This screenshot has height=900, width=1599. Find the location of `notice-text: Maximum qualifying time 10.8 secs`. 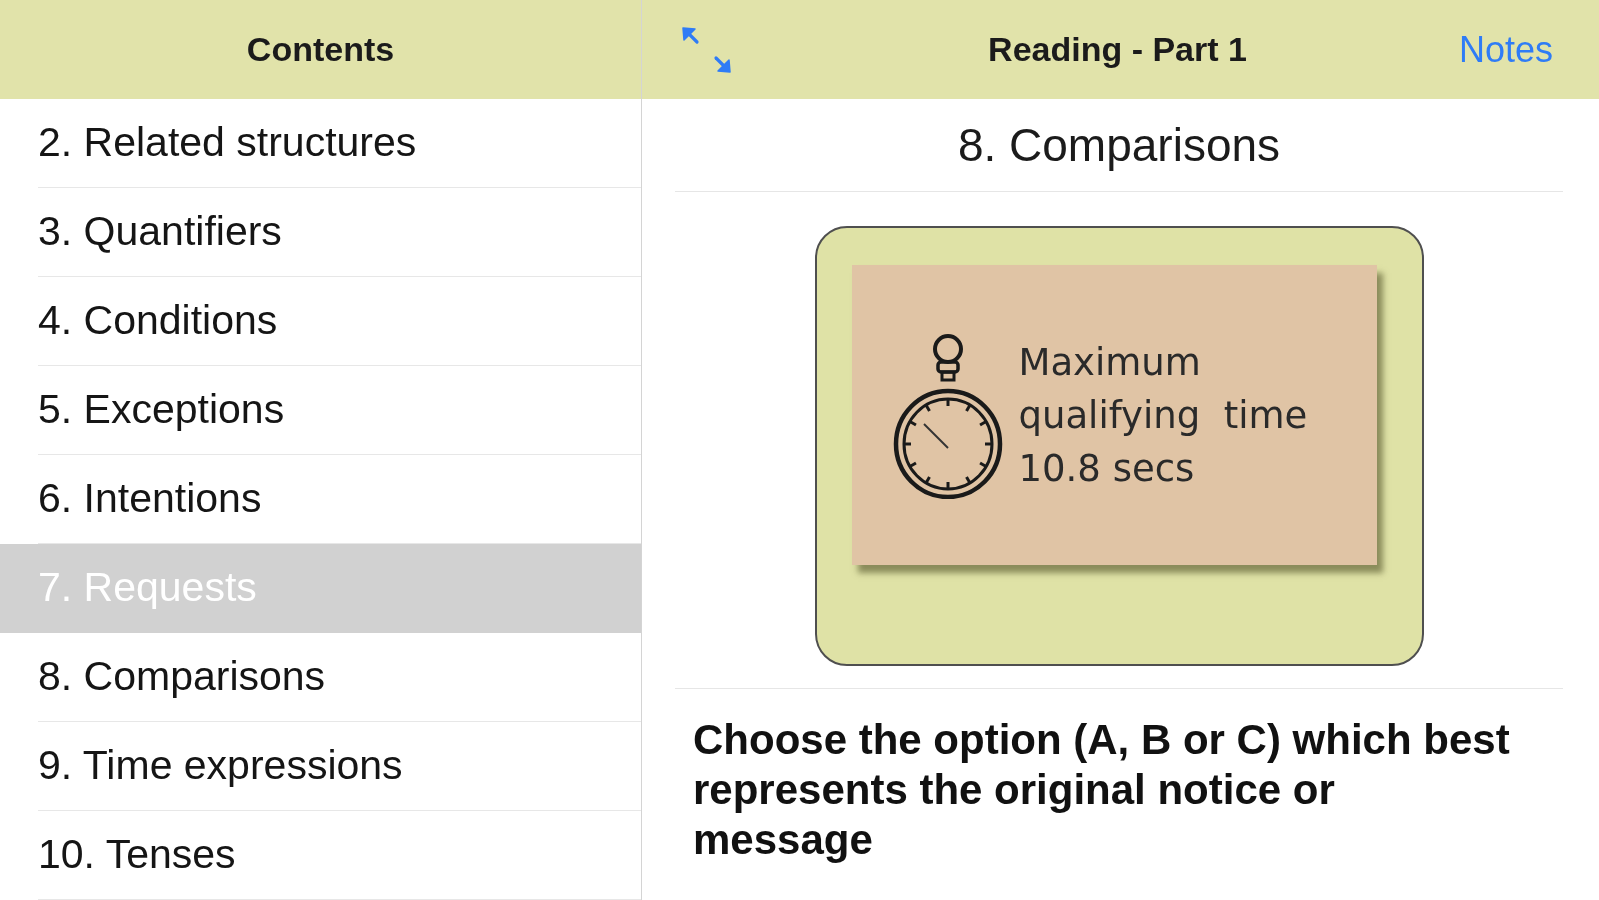

notice-text: Maximum qualifying time 10.8 secs is located at coordinates (1163, 415).